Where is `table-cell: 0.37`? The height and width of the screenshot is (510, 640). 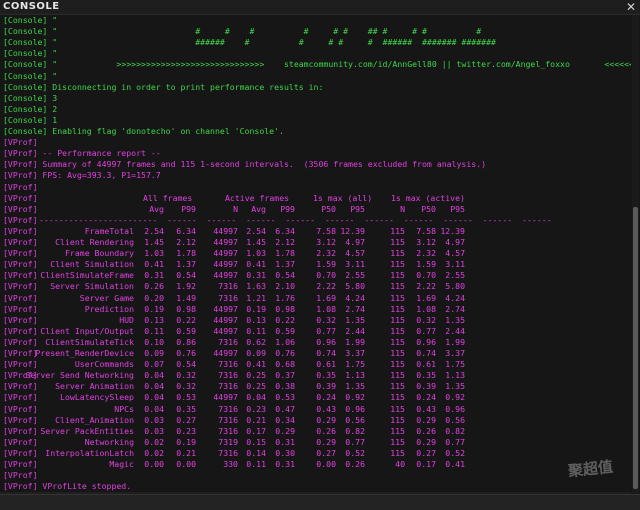 table-cell: 0.37 is located at coordinates (285, 375).